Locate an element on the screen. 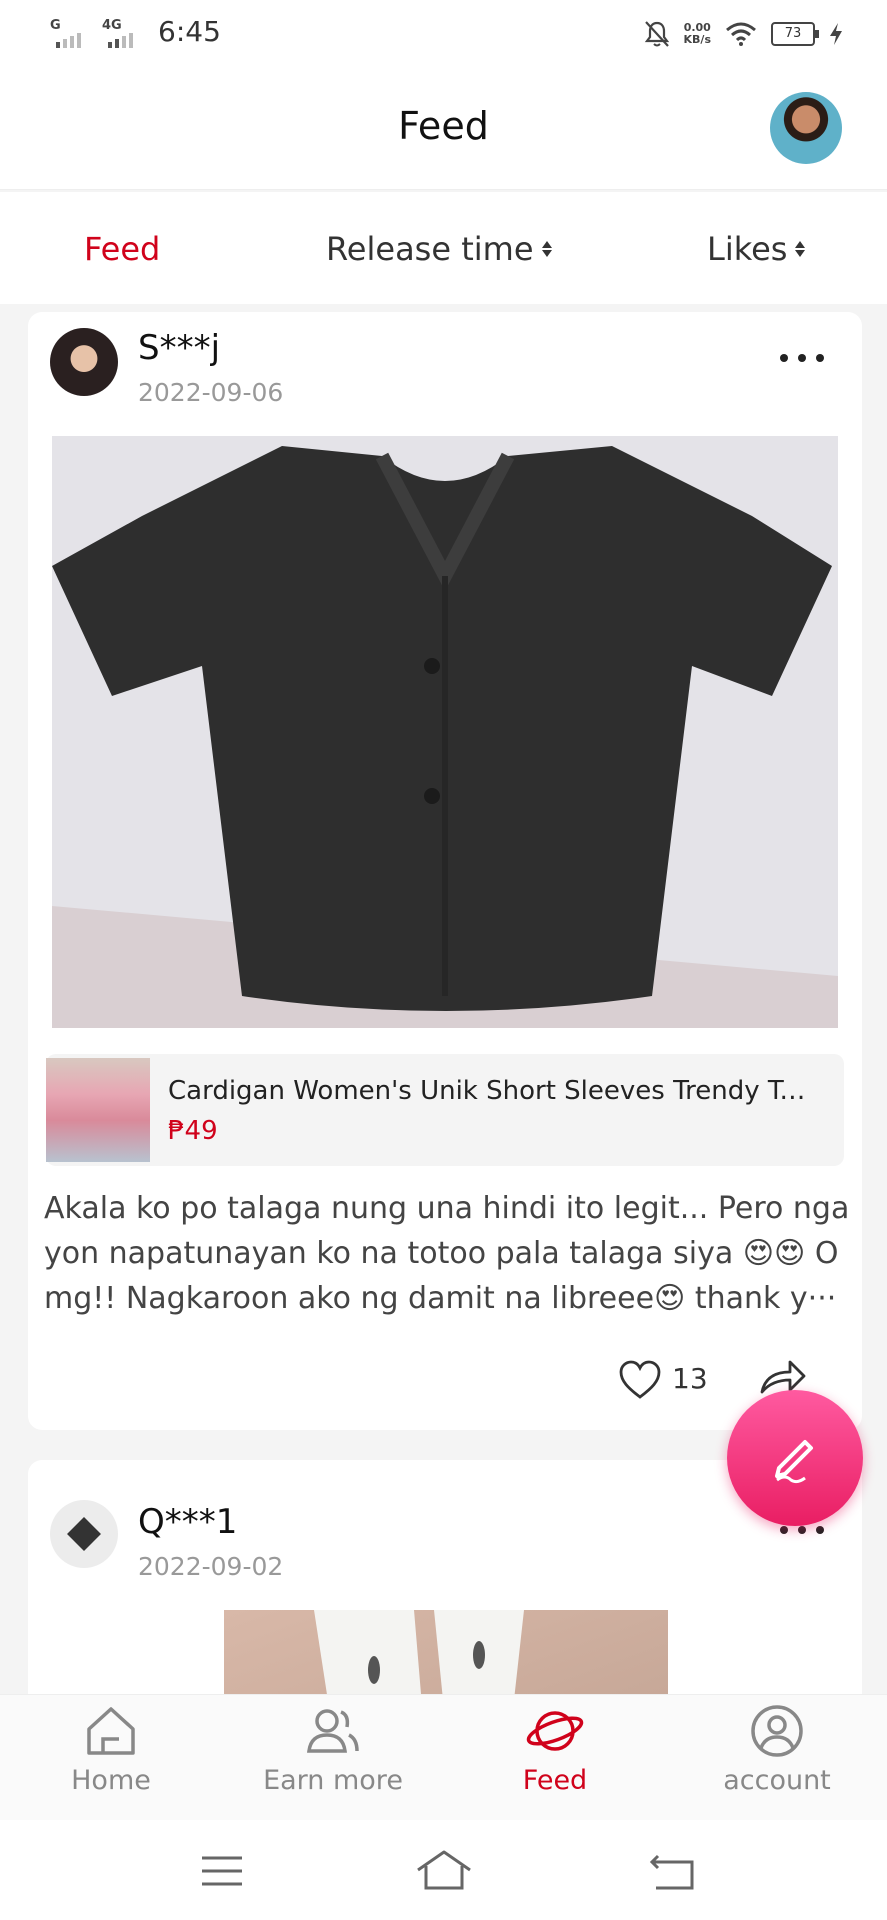  poster-username: S***j is located at coordinates (179, 348).